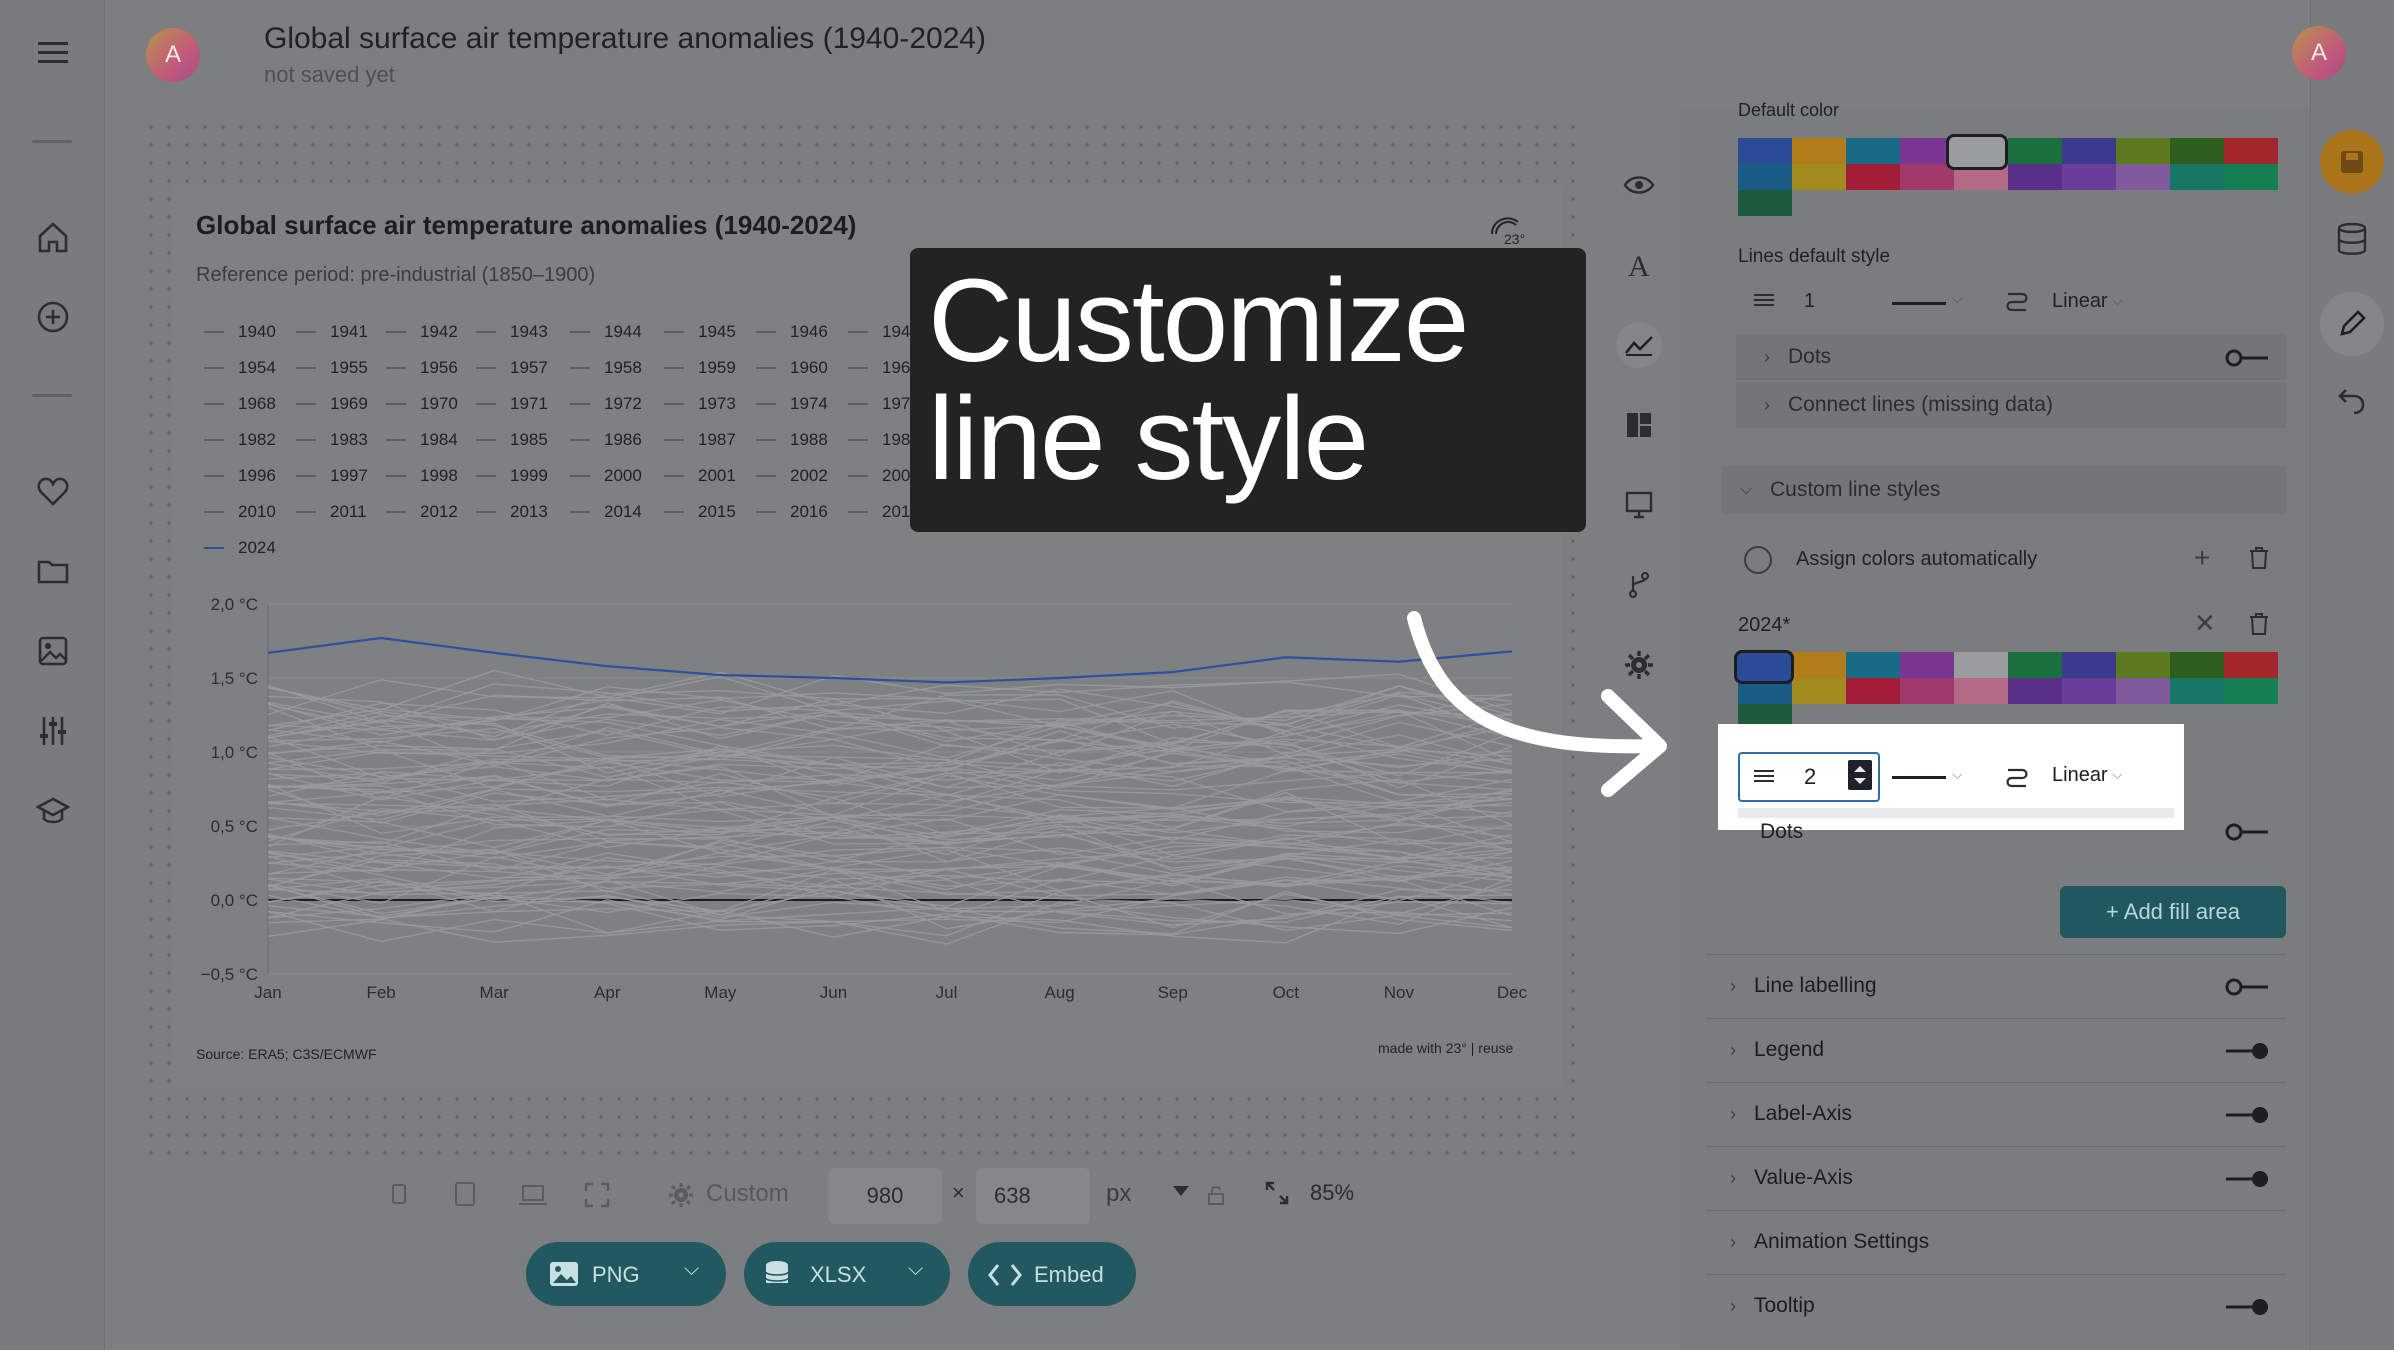 This screenshot has width=2394, height=1350. What do you see at coordinates (1996, 1177) in the screenshot?
I see `accordion-section: › Value-Axis` at bounding box center [1996, 1177].